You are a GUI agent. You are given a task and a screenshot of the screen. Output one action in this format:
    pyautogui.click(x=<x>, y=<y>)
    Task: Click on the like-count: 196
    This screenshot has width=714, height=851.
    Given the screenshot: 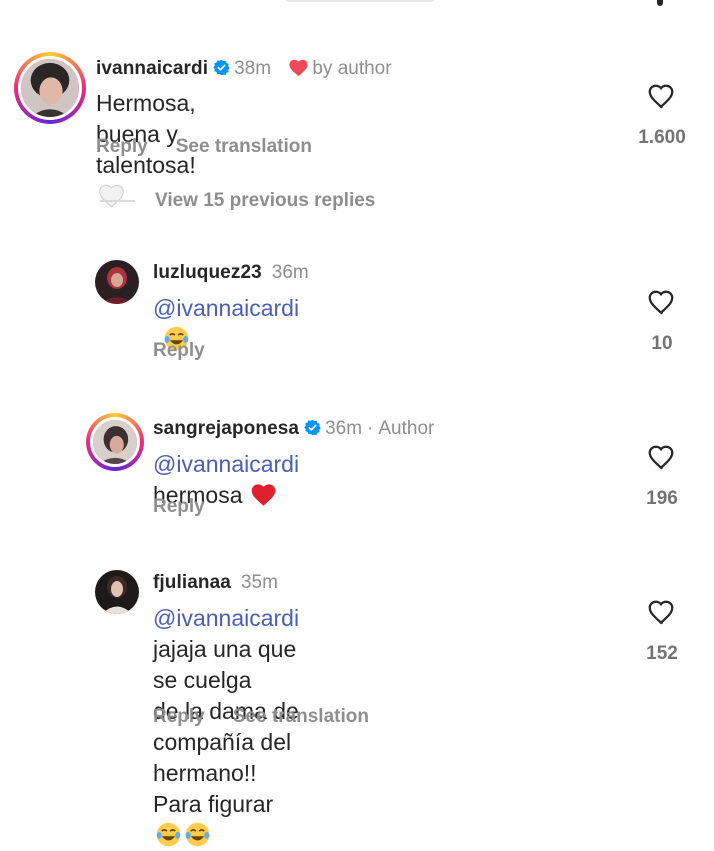 What is the action you would take?
    pyautogui.click(x=662, y=498)
    